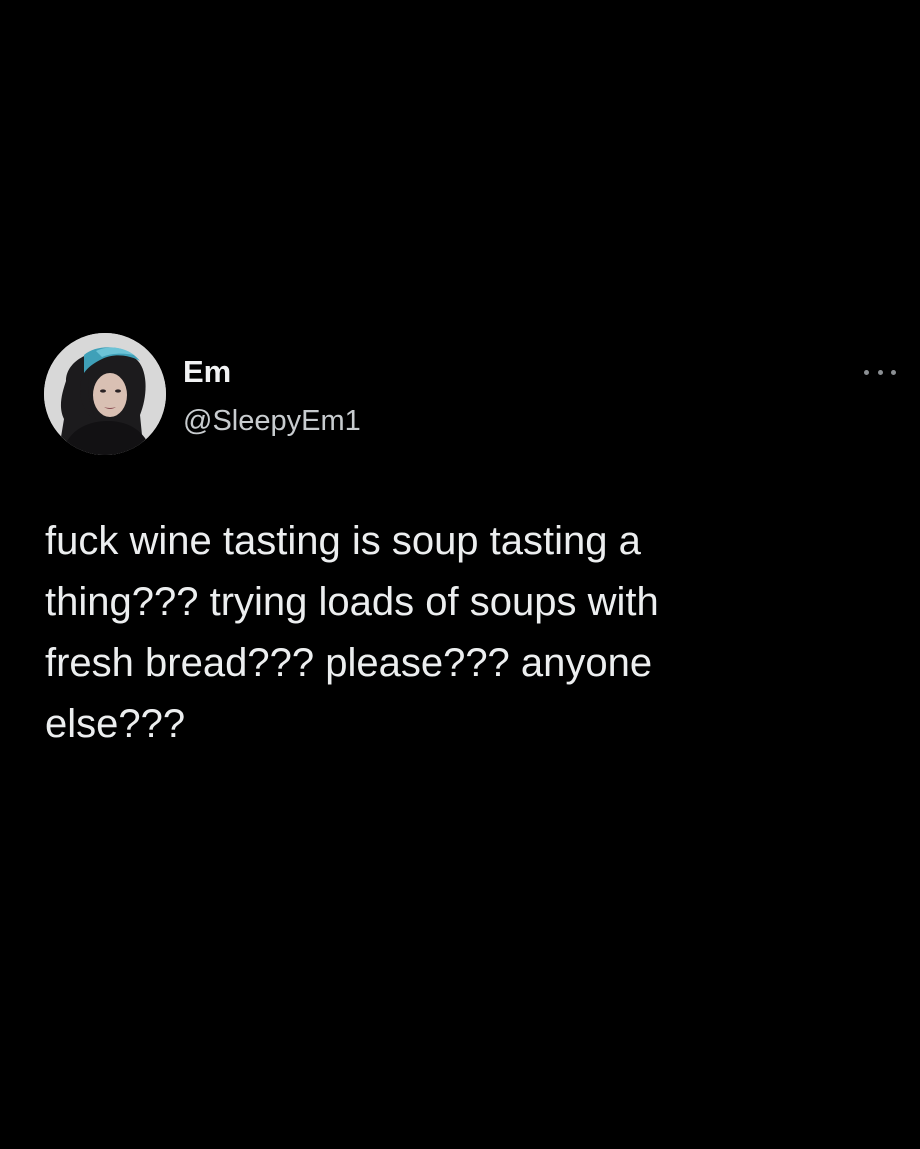  I want to click on avatar-portrait-icon, so click(105, 394).